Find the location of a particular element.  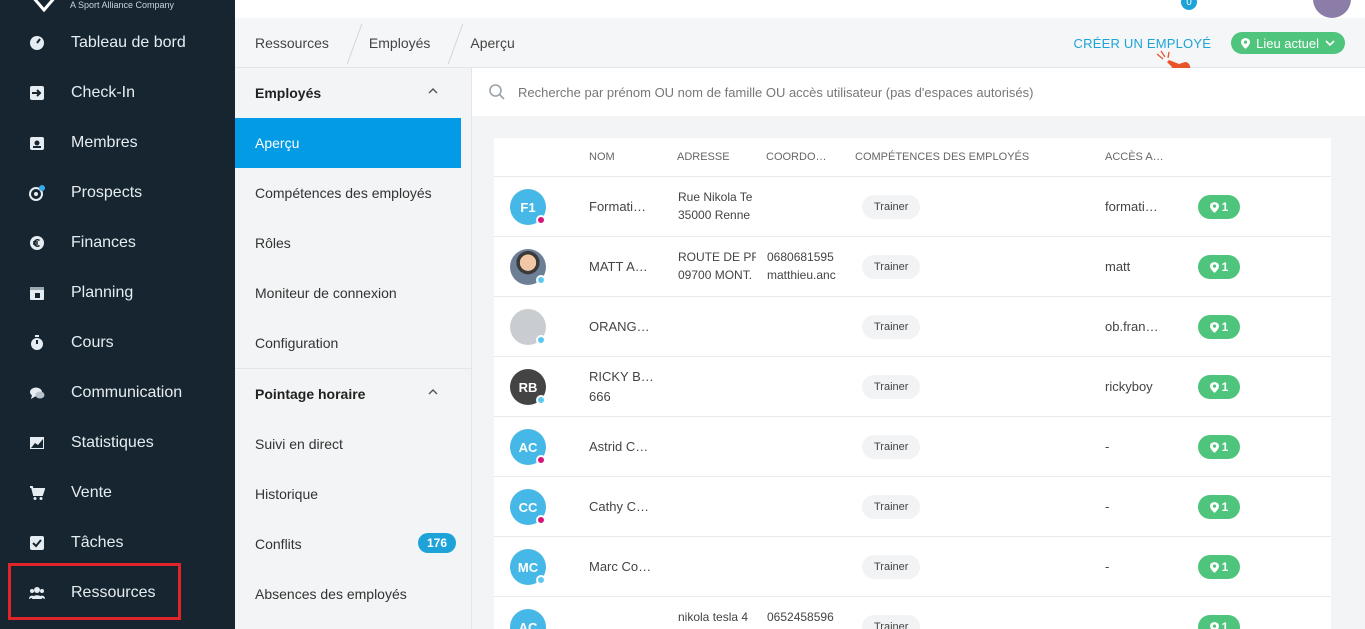

subnav-item-conflicts: Conflits 176 is located at coordinates (353, 544).